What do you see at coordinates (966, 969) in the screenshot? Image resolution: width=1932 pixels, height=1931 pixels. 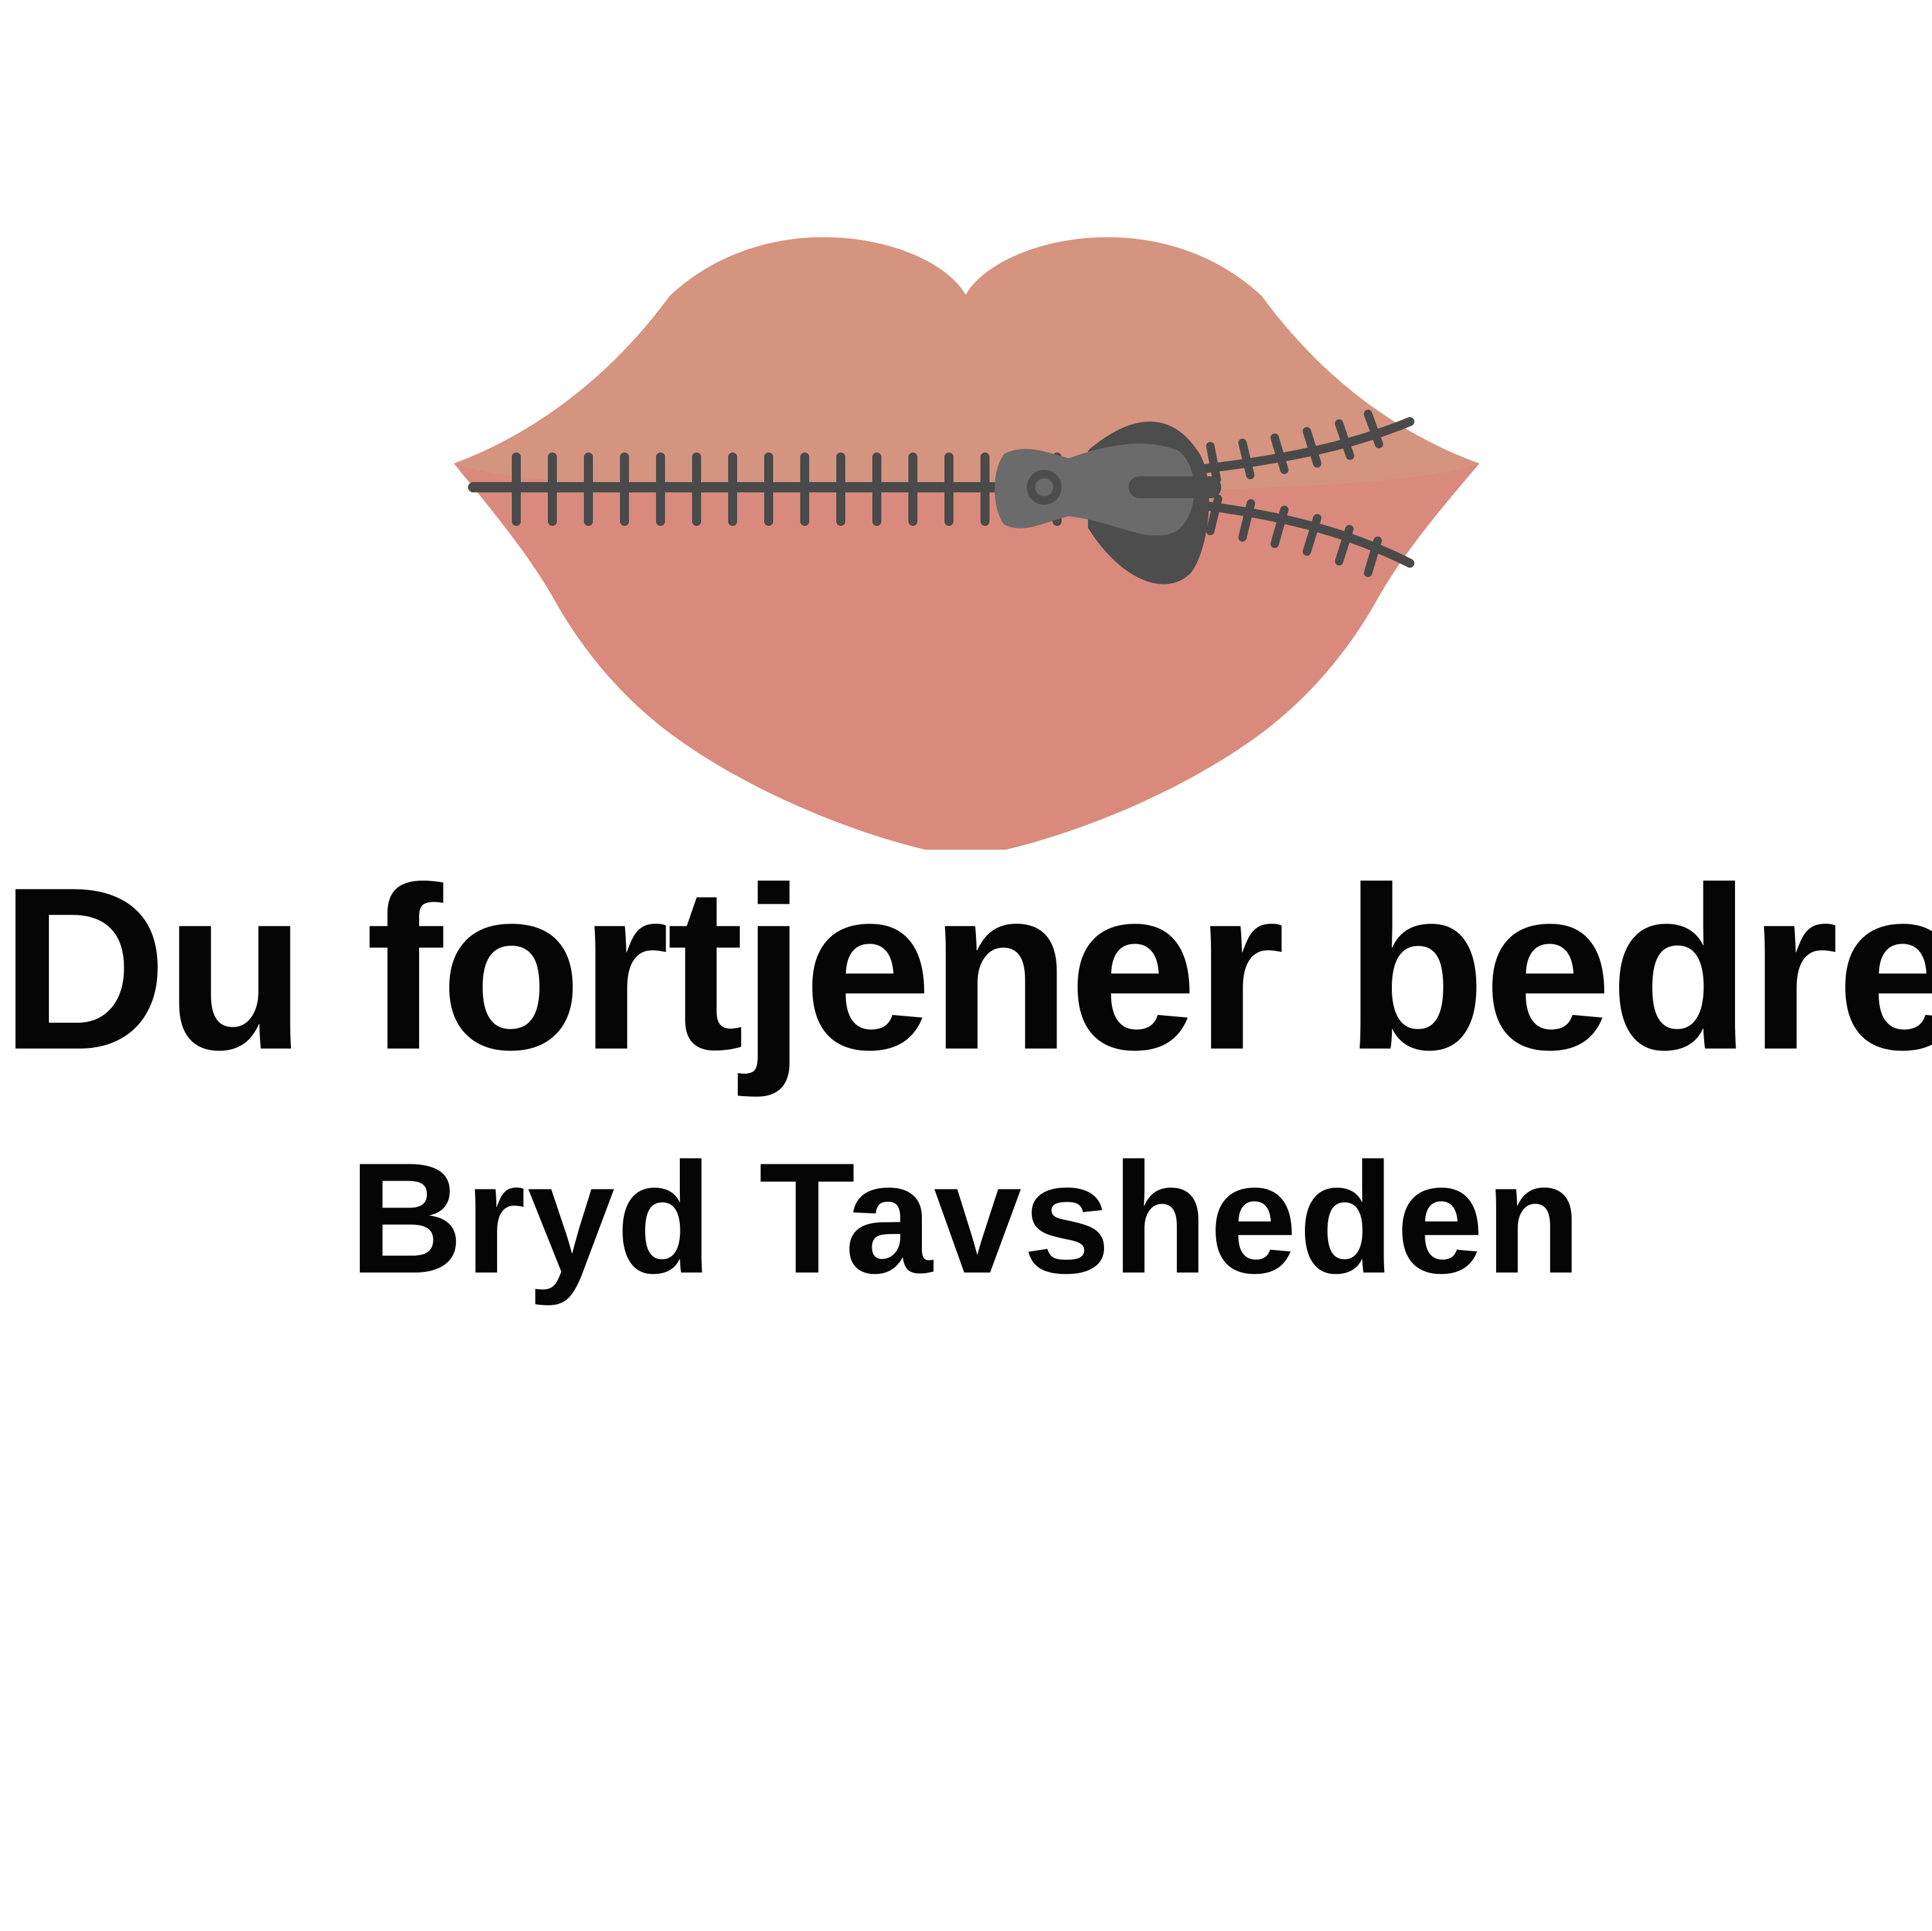 I see `page-title: Du fortjener bedre` at bounding box center [966, 969].